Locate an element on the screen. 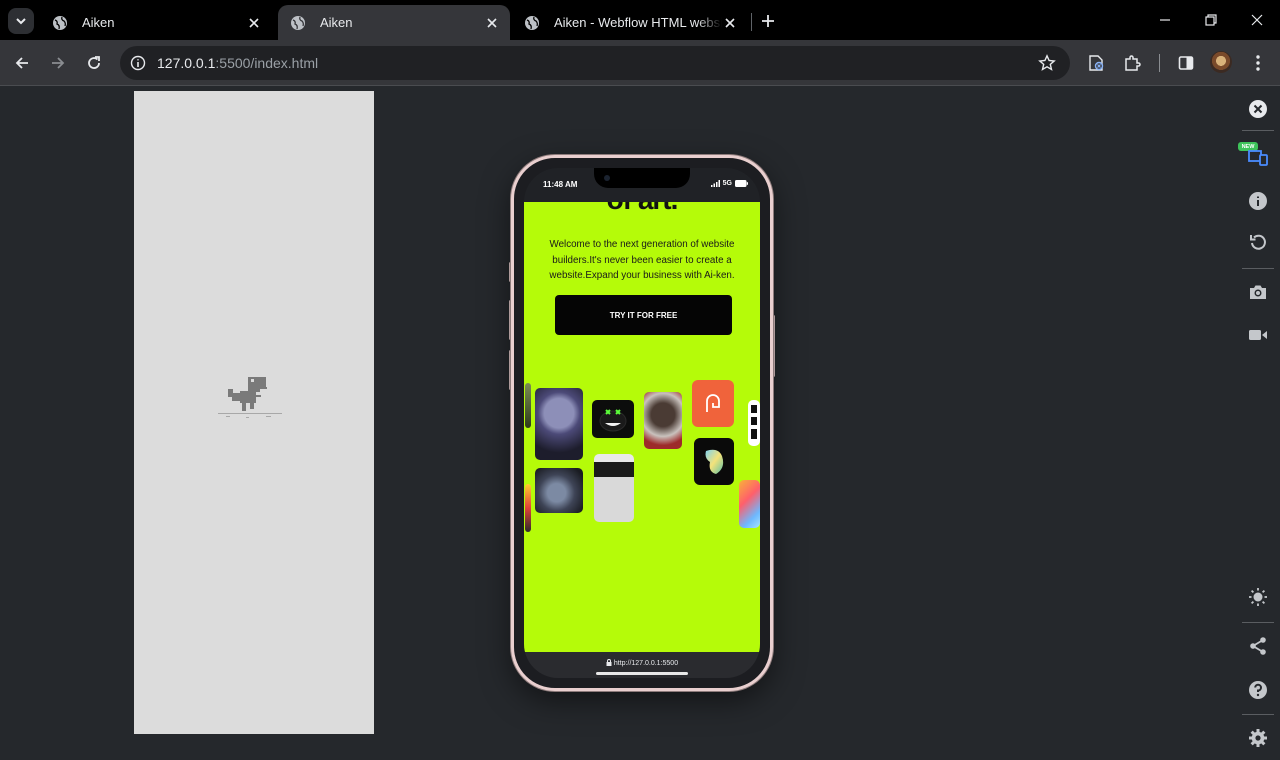 This screenshot has width=1280, height=760. home-indicator is located at coordinates (642, 673).